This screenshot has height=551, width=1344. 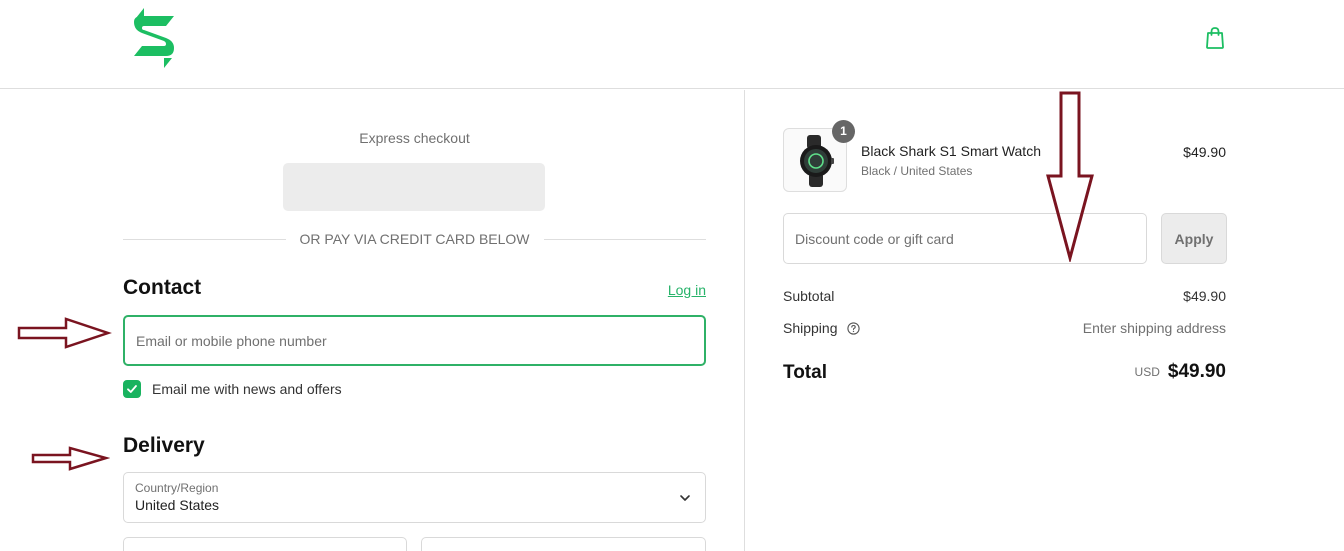 What do you see at coordinates (70, 458) in the screenshot?
I see `annotation-arrow-right-delivery` at bounding box center [70, 458].